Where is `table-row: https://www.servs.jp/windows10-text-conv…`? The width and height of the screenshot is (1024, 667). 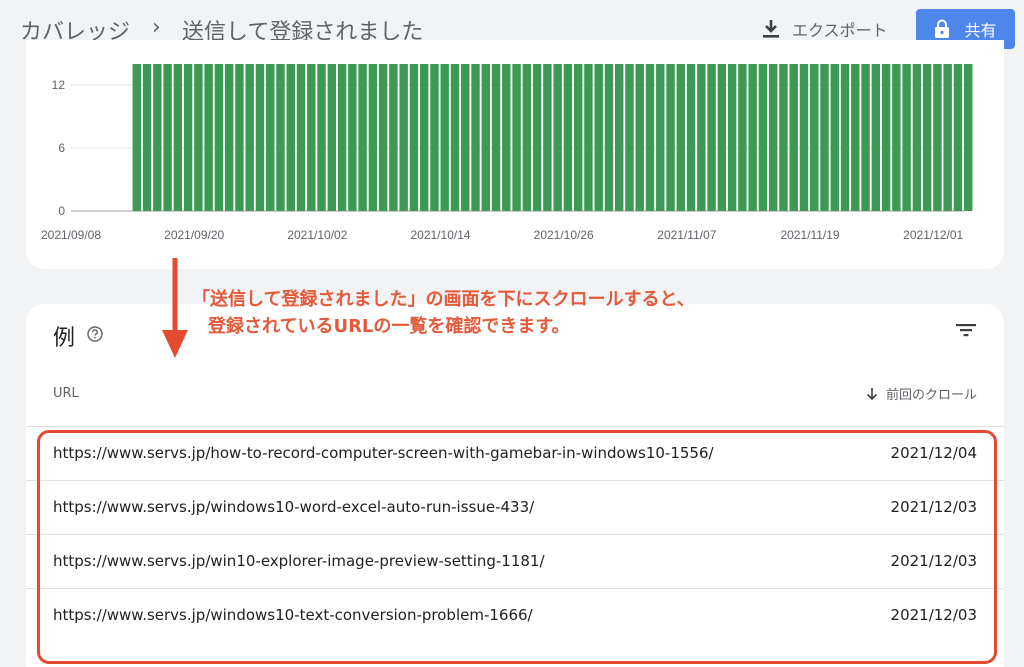 table-row: https://www.servs.jp/windows10-text-conv… is located at coordinates (515, 615).